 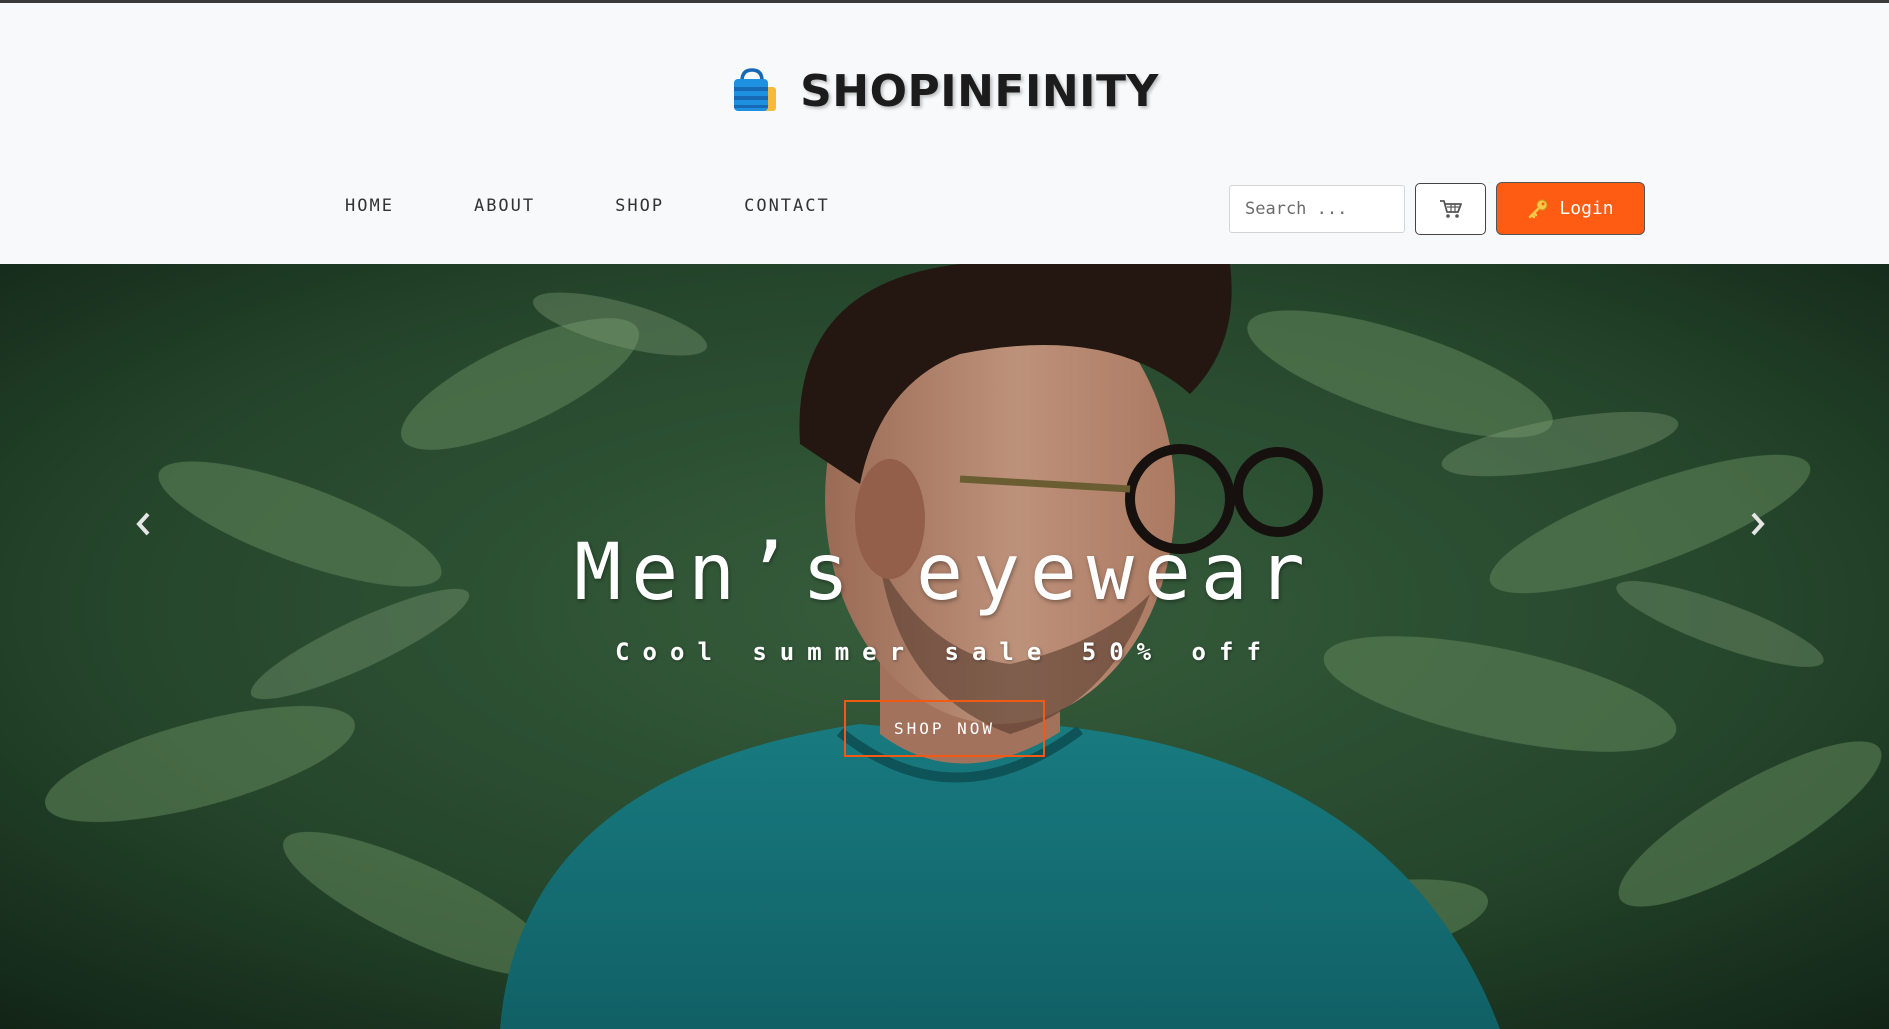 What do you see at coordinates (1586, 208) in the screenshot?
I see `login-label: Login` at bounding box center [1586, 208].